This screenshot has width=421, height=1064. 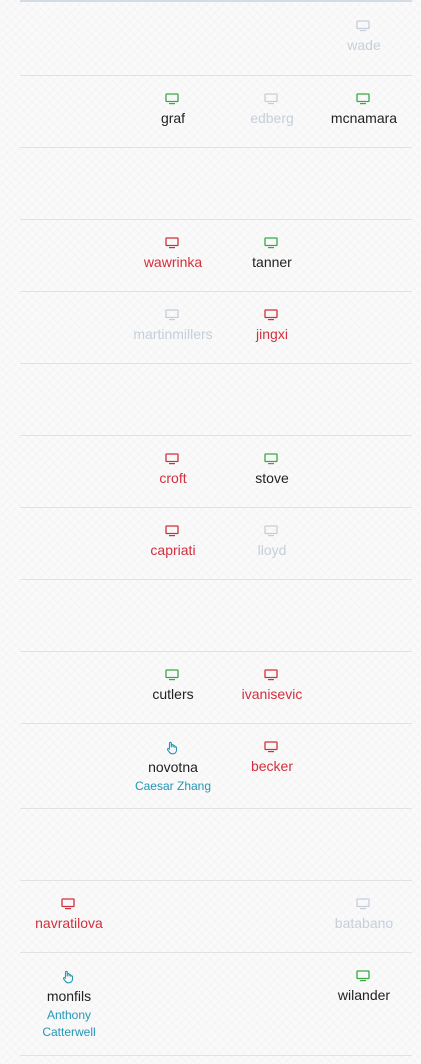 I want to click on computer-stove: stove, so click(x=272, y=470).